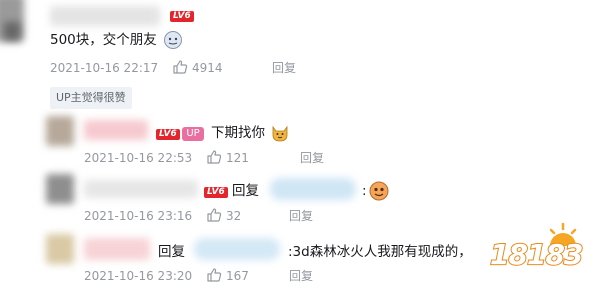 The image size is (600, 289). Describe the element at coordinates (103, 40) in the screenshot. I see `comment-text: 500块，交个朋友` at that location.